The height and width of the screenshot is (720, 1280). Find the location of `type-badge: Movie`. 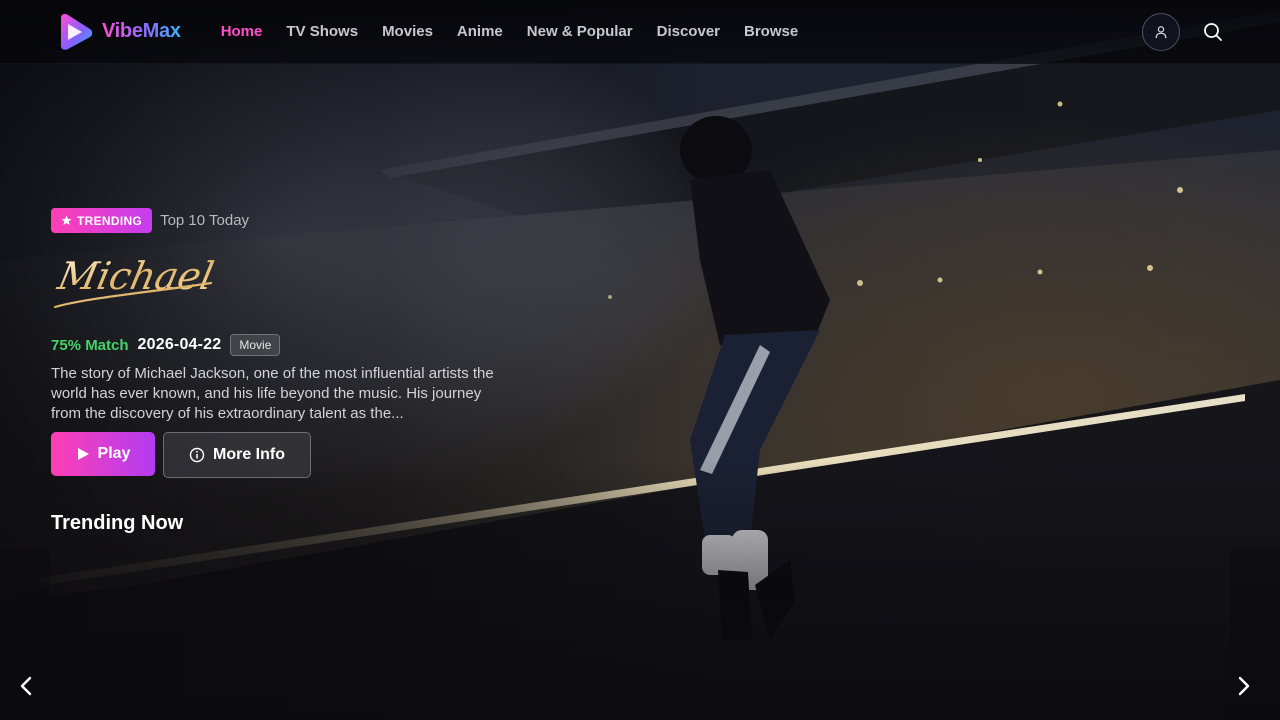

type-badge: Movie is located at coordinates (255, 345).